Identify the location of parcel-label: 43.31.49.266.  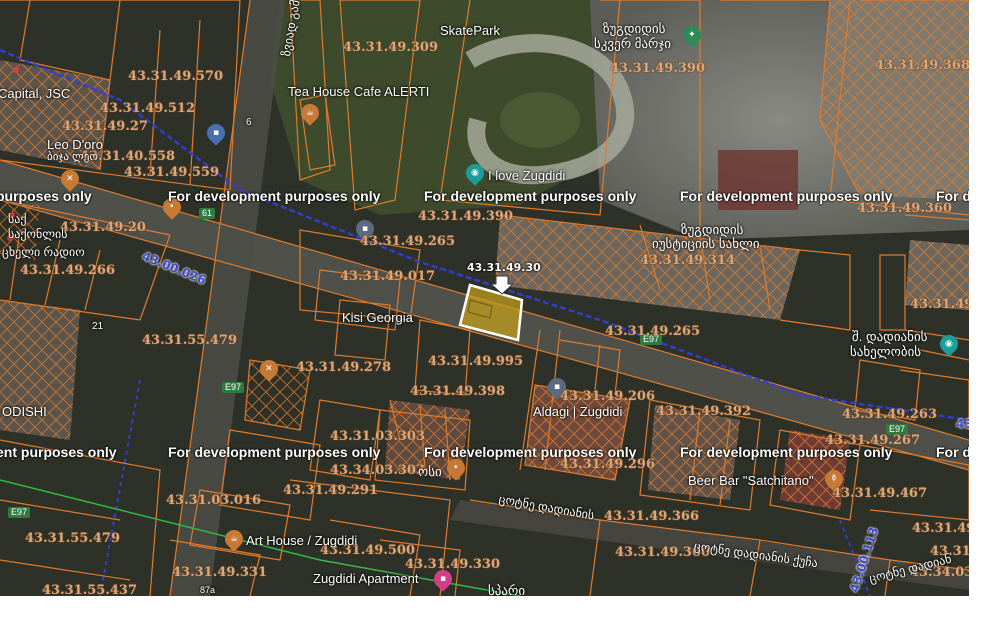
(67, 270).